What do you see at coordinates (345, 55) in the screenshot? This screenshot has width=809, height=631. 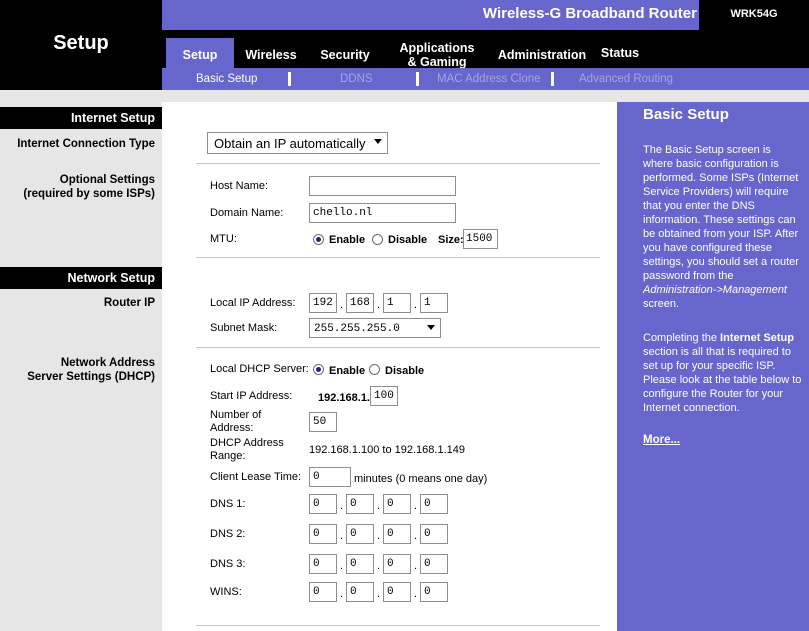 I see `tab-security: Security` at bounding box center [345, 55].